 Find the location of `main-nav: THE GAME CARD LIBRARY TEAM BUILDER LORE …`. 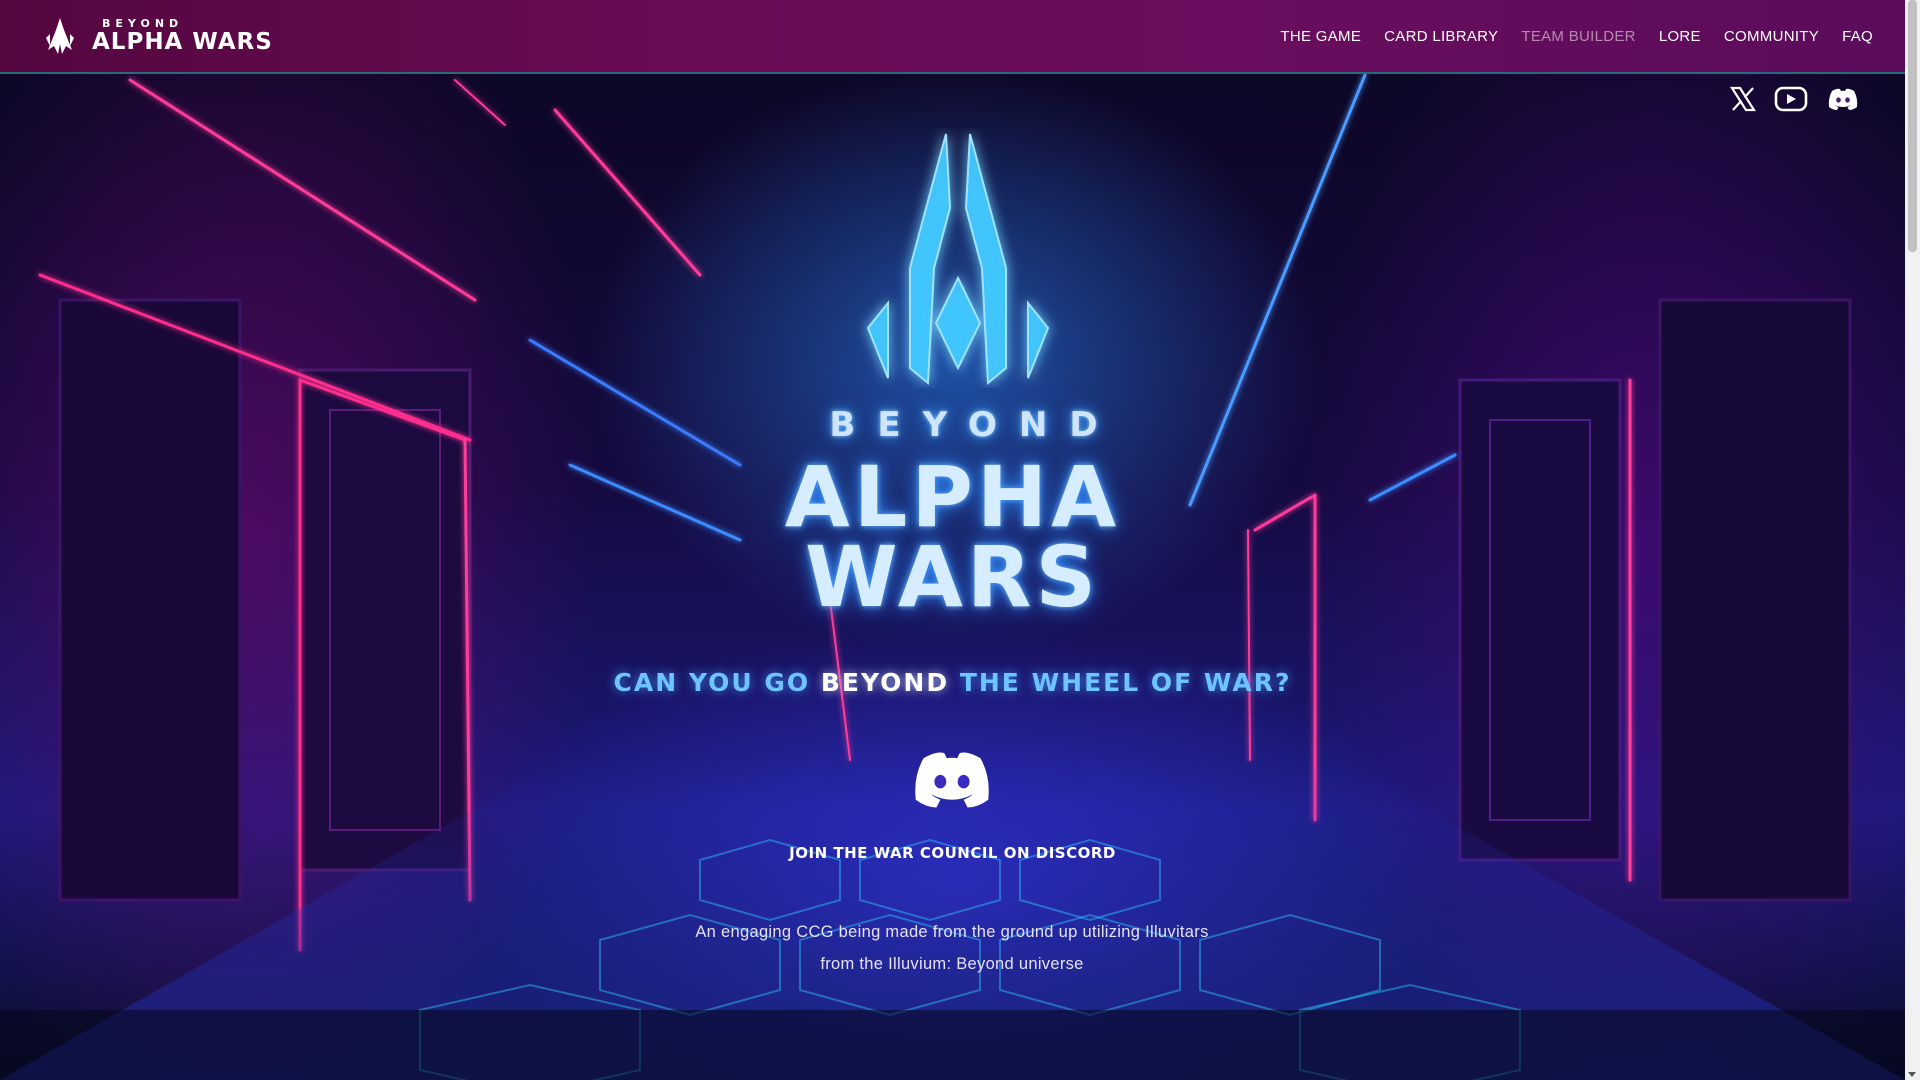

main-nav: THE GAME CARD LIBRARY TEAM BUILDER LORE … is located at coordinates (1576, 36).